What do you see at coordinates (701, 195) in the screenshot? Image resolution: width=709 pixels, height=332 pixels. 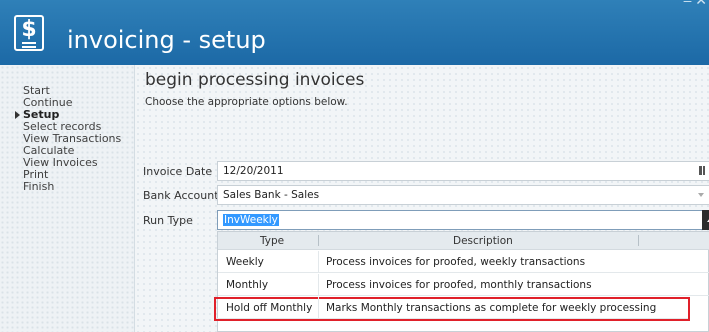 I see `chevron-down-icon` at bounding box center [701, 195].